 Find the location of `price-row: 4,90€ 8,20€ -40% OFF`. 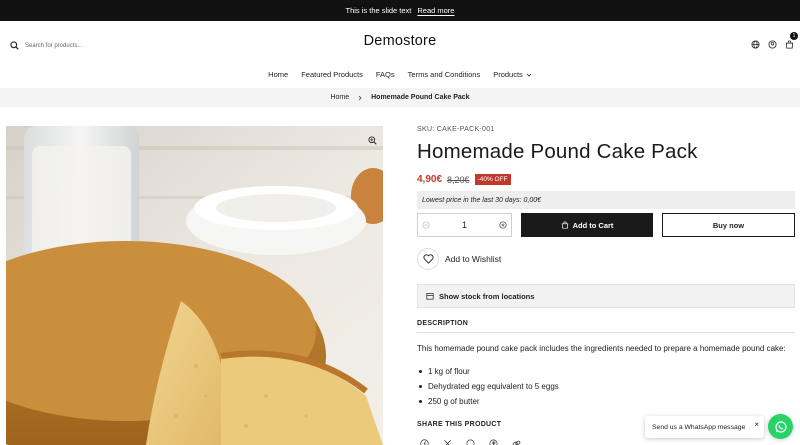

price-row: 4,90€ 8,20€ -40% OFF is located at coordinates (606, 179).